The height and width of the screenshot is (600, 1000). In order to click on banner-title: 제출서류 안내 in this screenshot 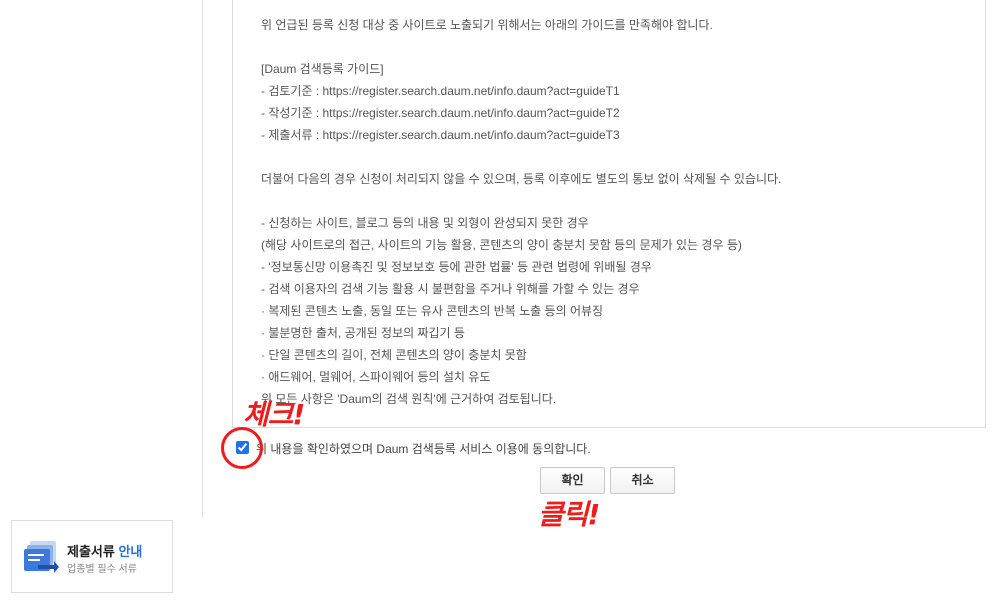, I will do `click(105, 551)`.